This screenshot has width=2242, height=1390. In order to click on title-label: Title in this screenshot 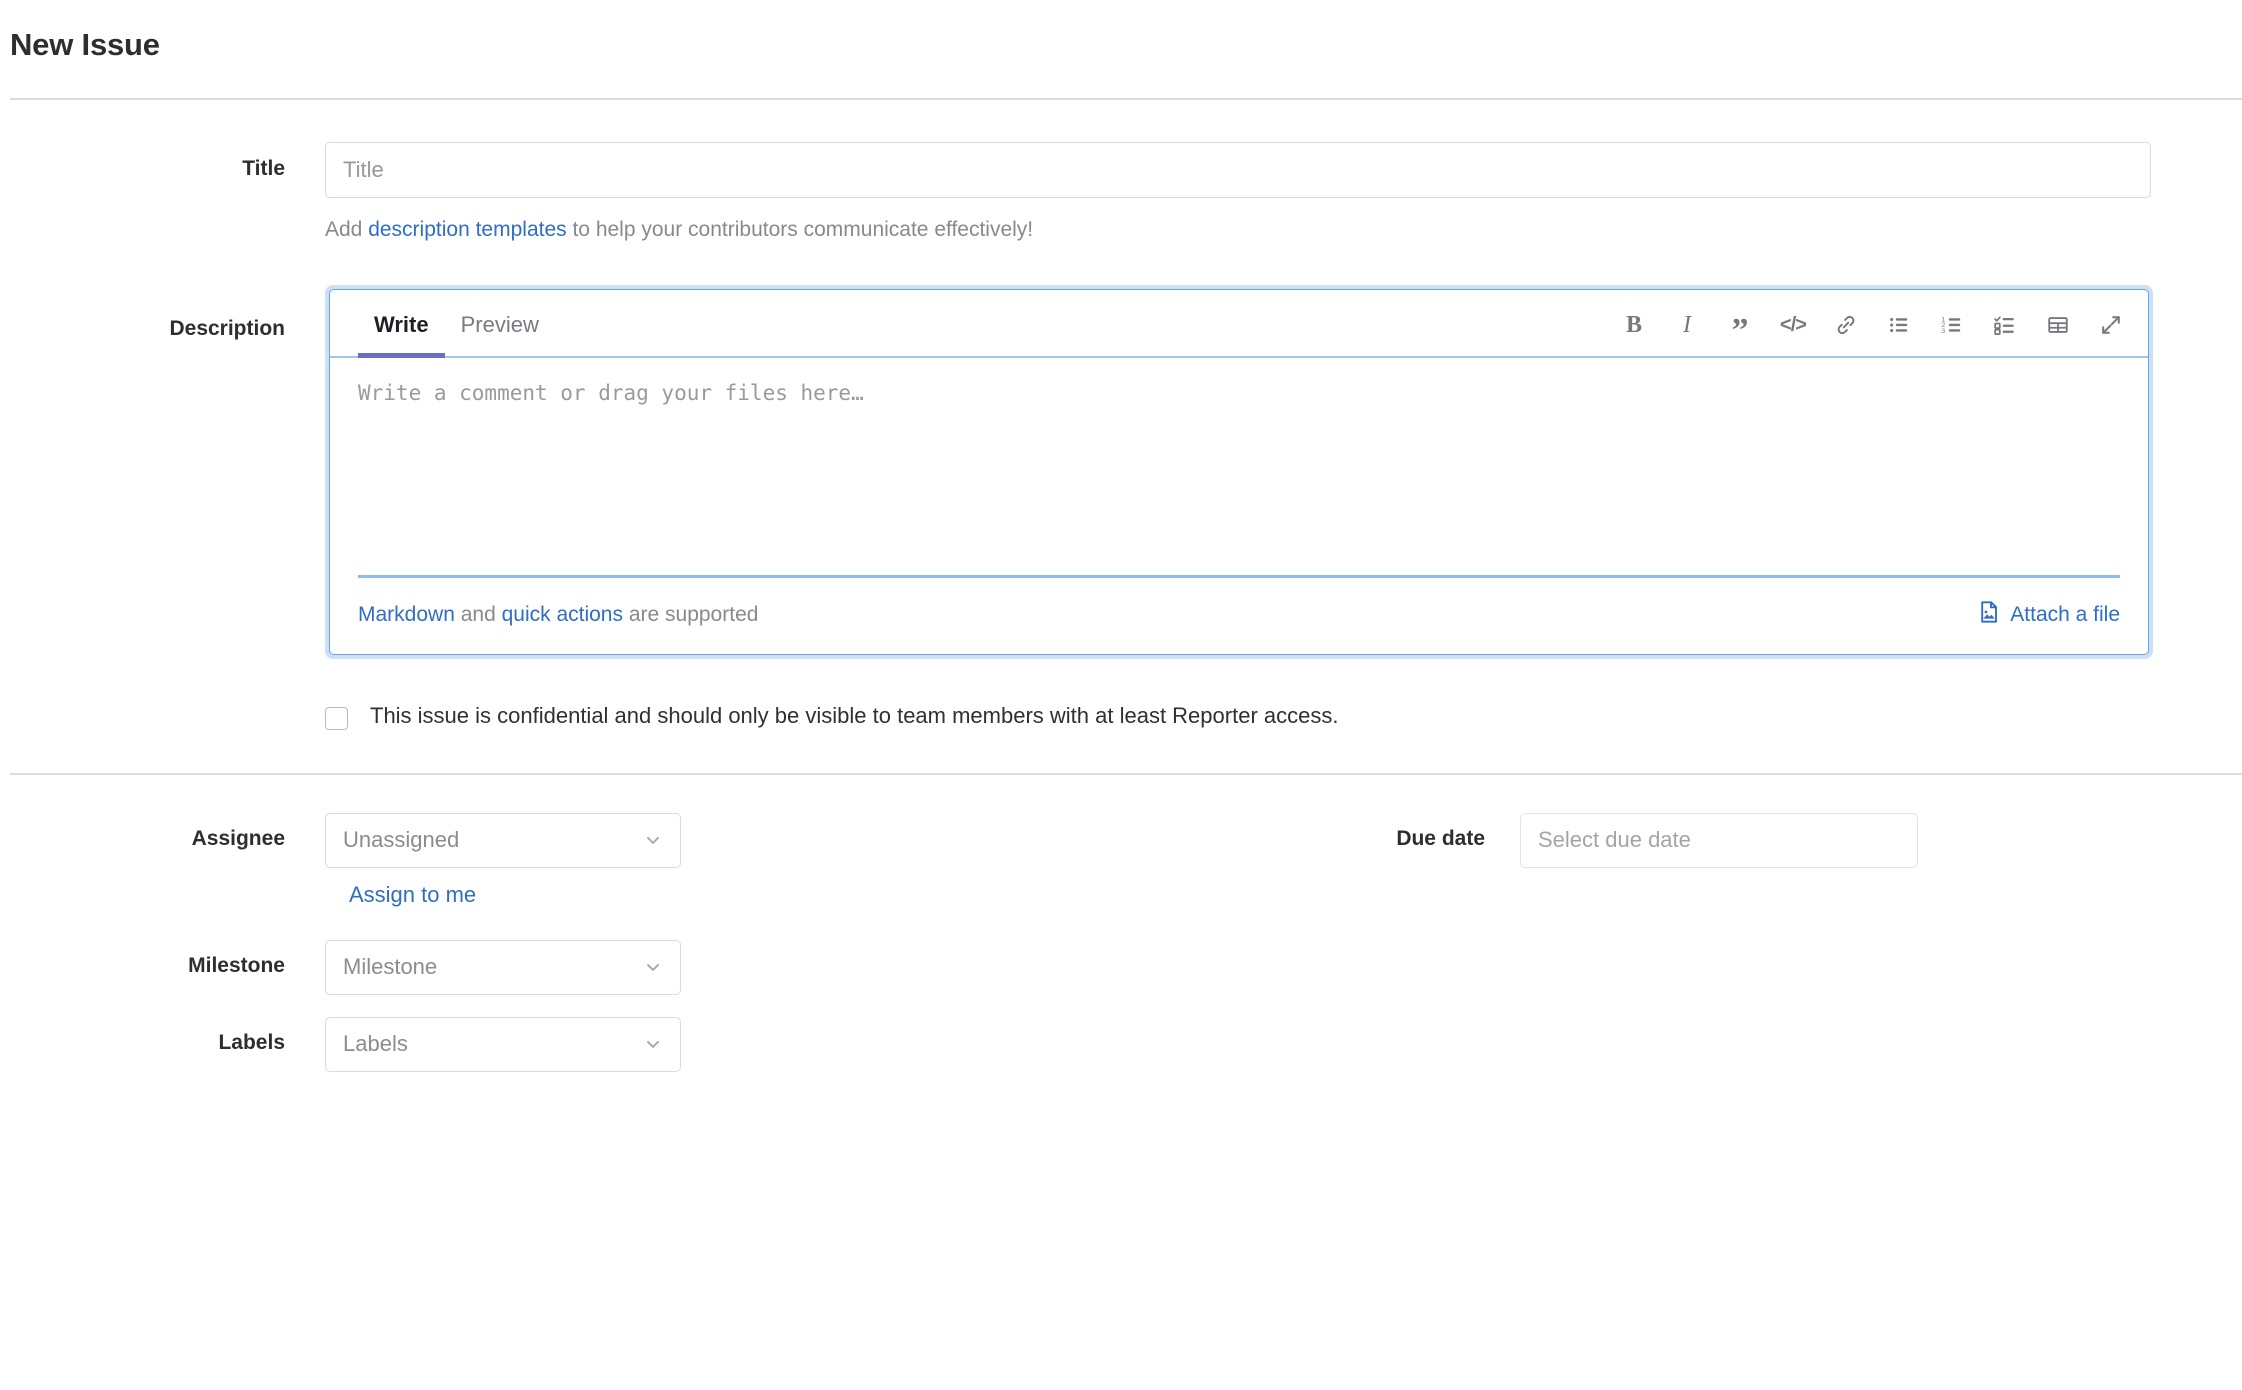, I will do `click(263, 169)`.